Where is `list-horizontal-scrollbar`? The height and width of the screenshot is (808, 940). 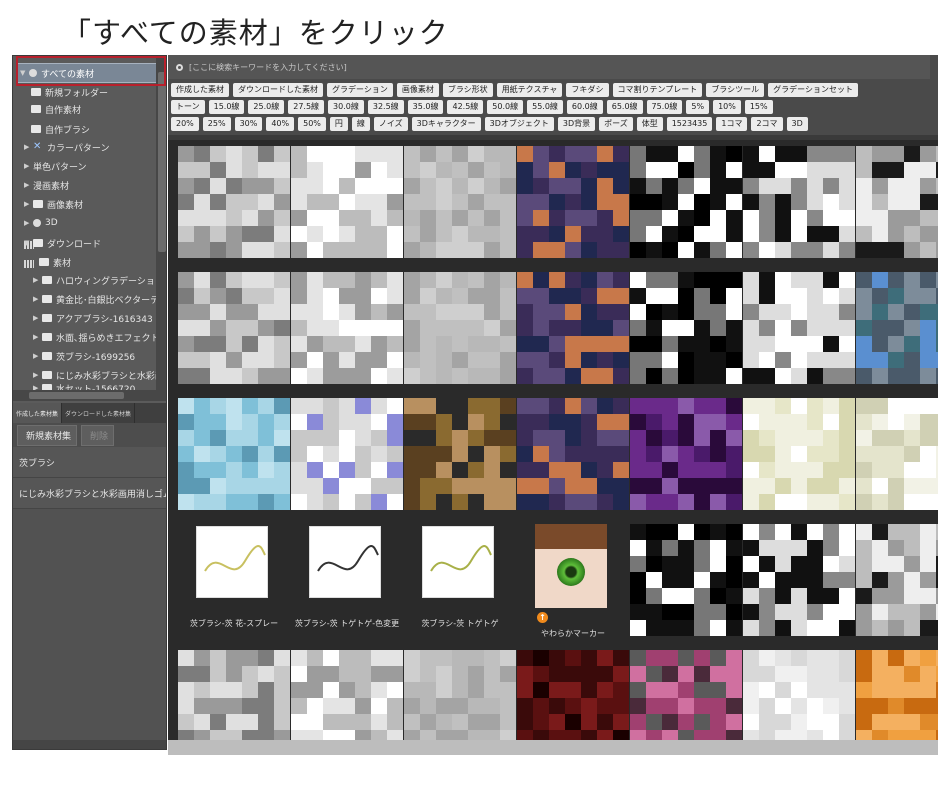
list-horizontal-scrollbar is located at coordinates (89, 744).